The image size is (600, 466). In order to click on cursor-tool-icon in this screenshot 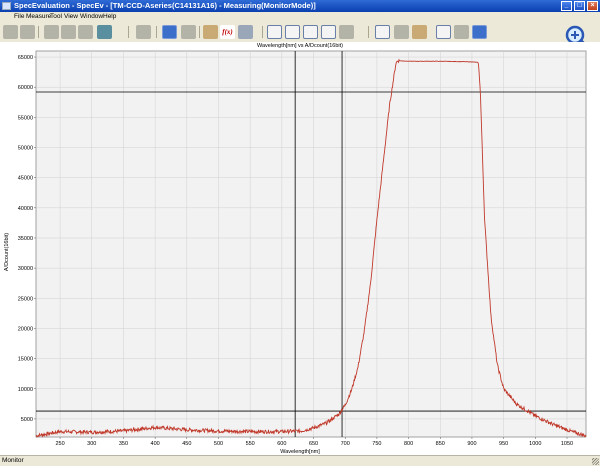, I will do `click(210, 32)`.